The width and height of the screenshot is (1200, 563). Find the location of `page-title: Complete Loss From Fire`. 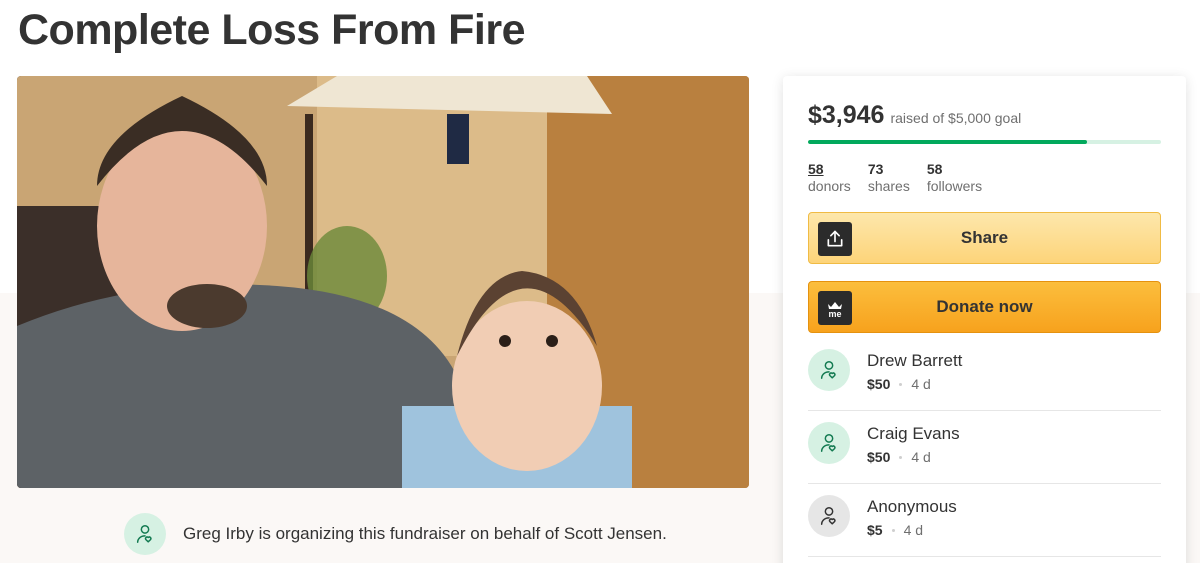

page-title: Complete Loss From Fire is located at coordinates (271, 30).